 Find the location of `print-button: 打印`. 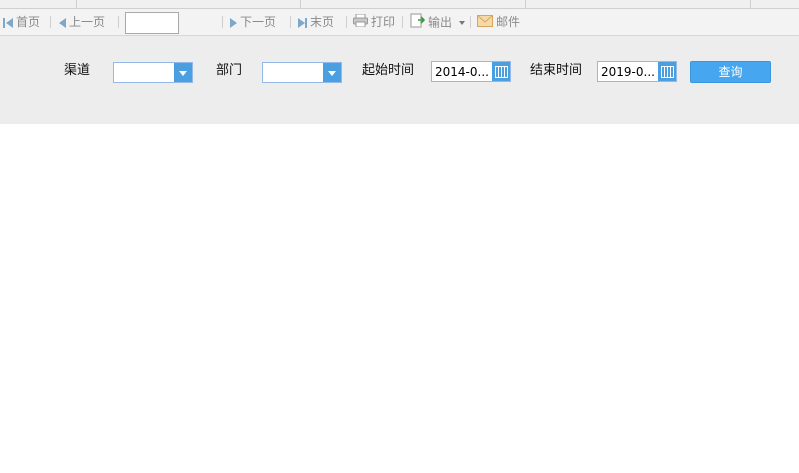

print-button: 打印 is located at coordinates (374, 22).